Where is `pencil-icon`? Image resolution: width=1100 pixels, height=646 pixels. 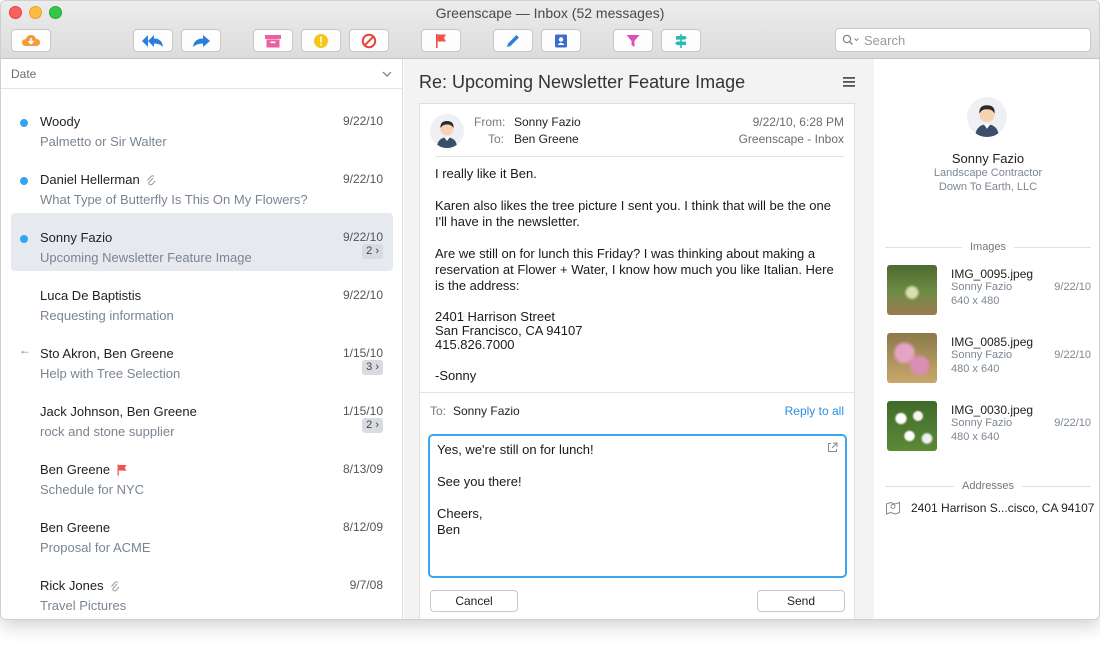
pencil-icon is located at coordinates (513, 40).